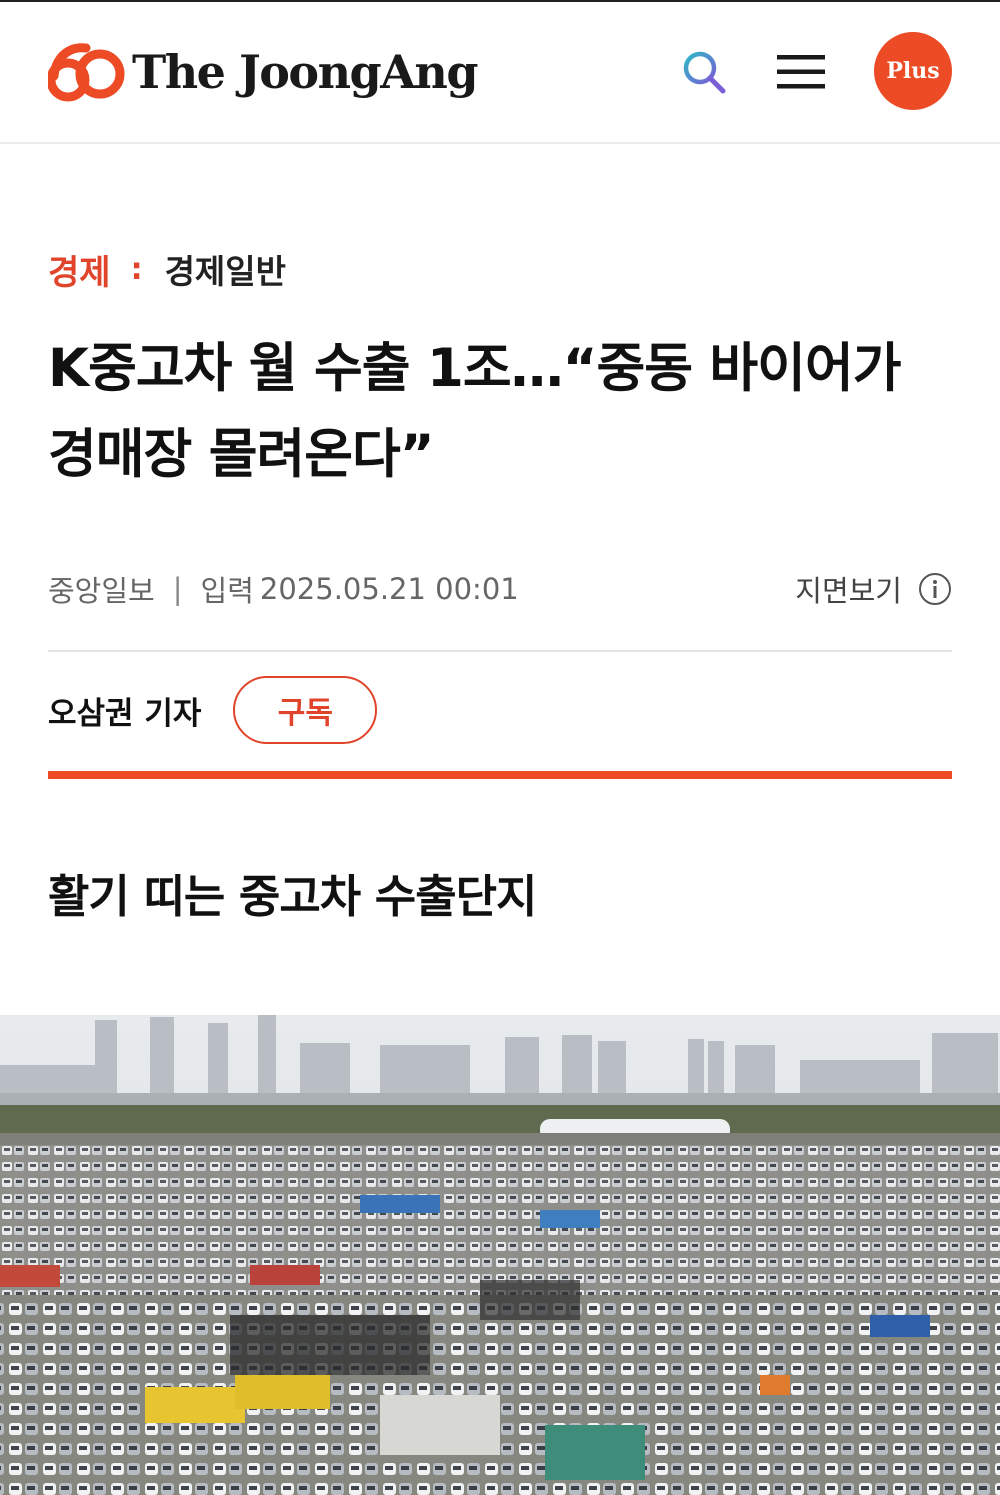 The width and height of the screenshot is (1000, 1495). I want to click on site-header: The JoongAng Plus, so click(500, 73).